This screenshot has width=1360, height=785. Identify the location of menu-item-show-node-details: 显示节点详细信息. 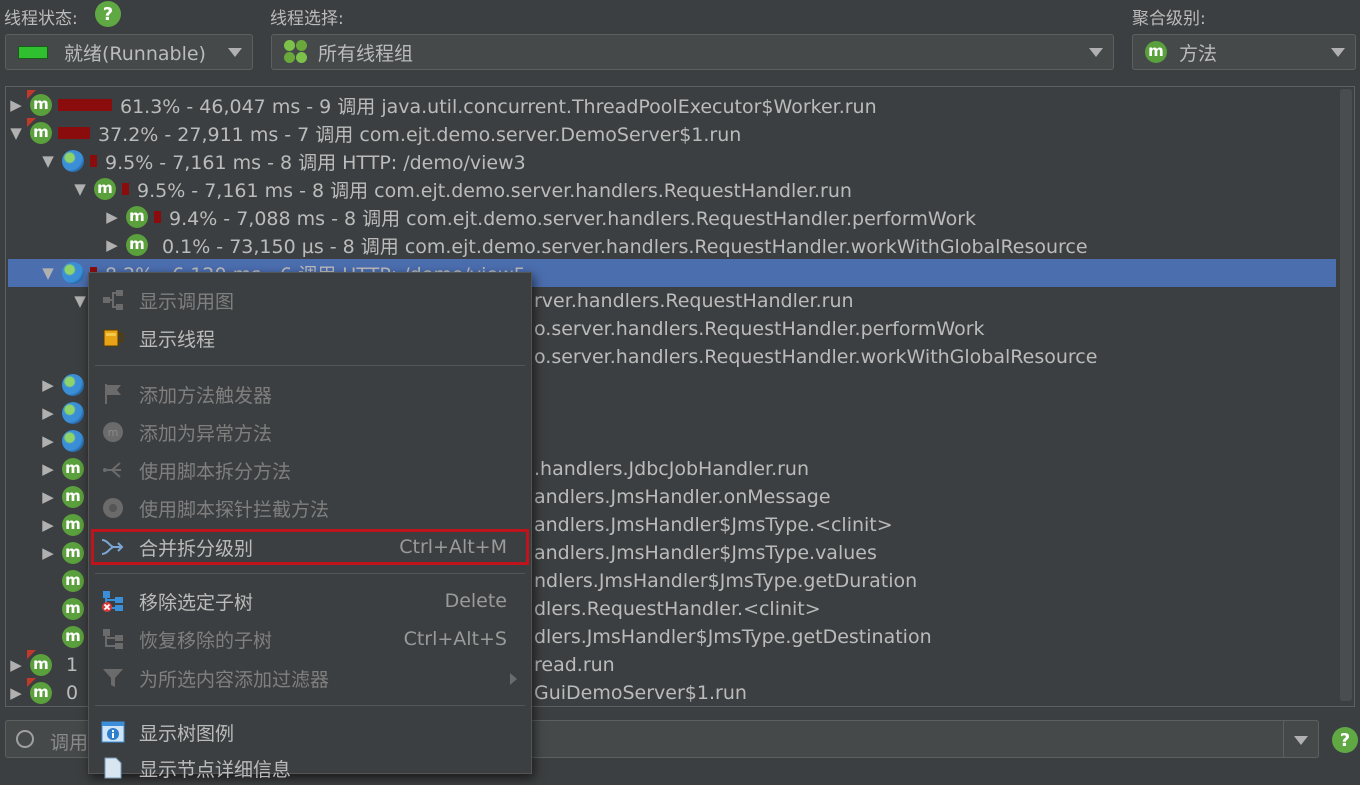
(310, 768).